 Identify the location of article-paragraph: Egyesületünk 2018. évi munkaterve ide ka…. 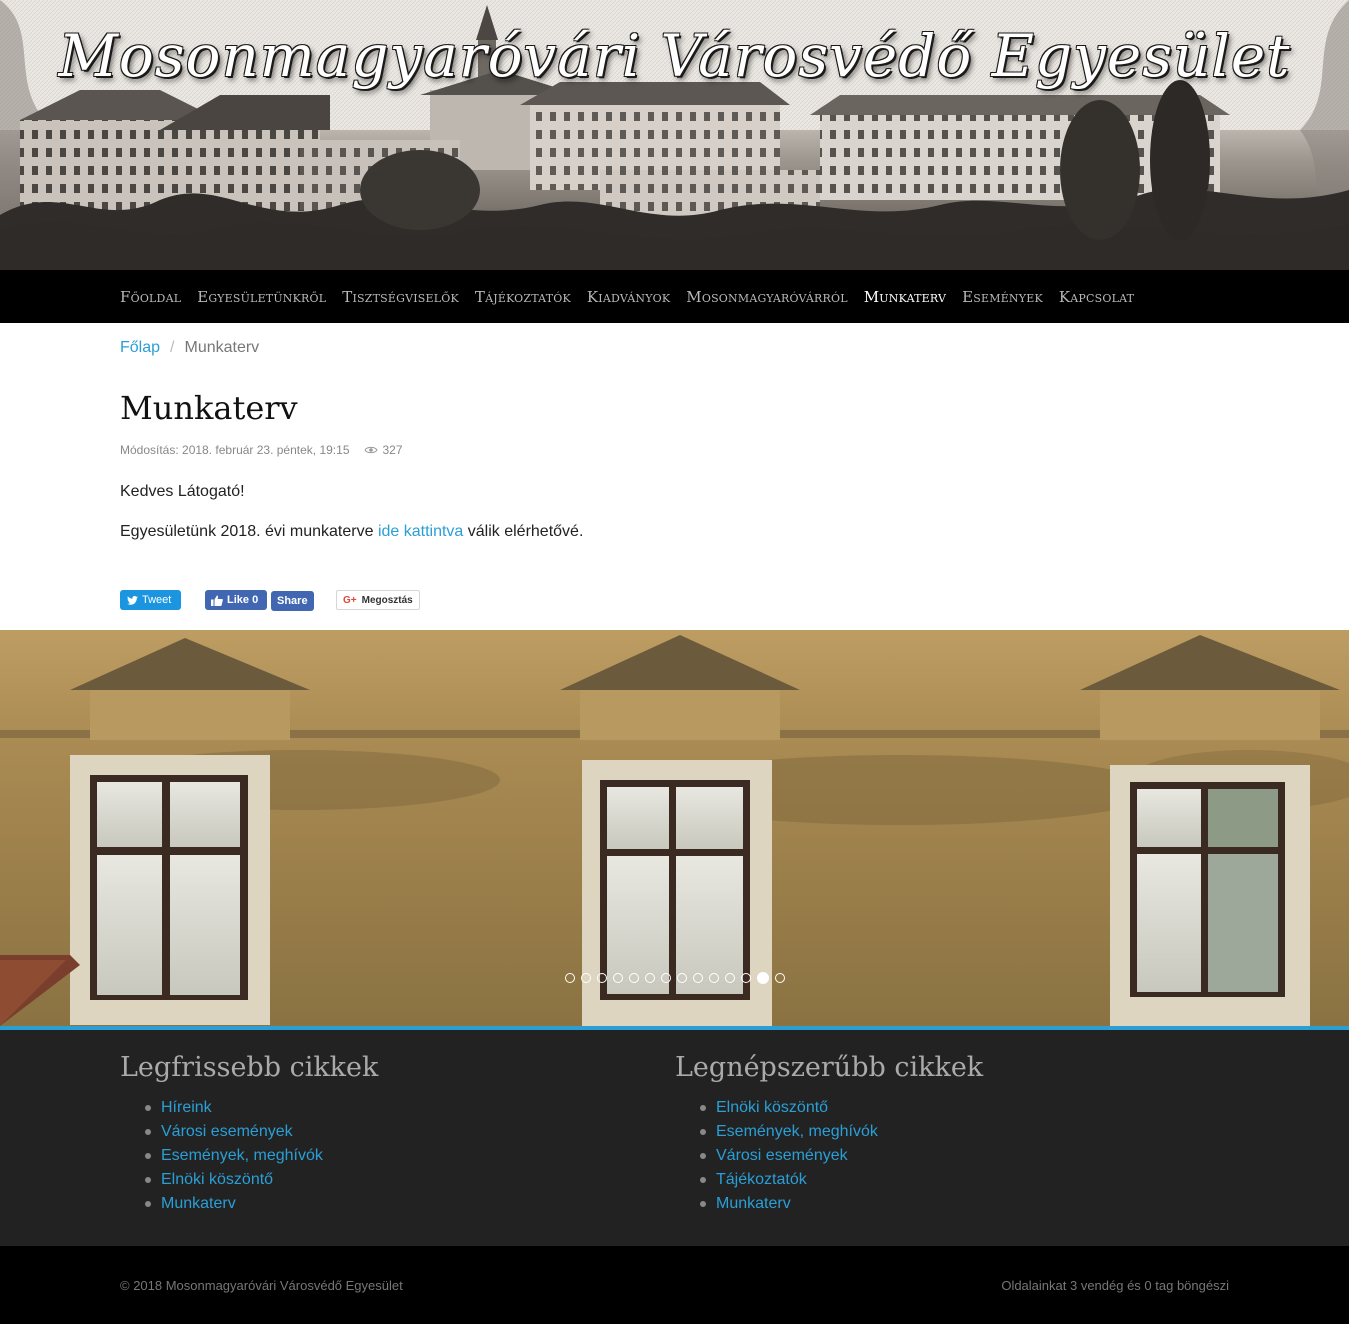
(674, 532).